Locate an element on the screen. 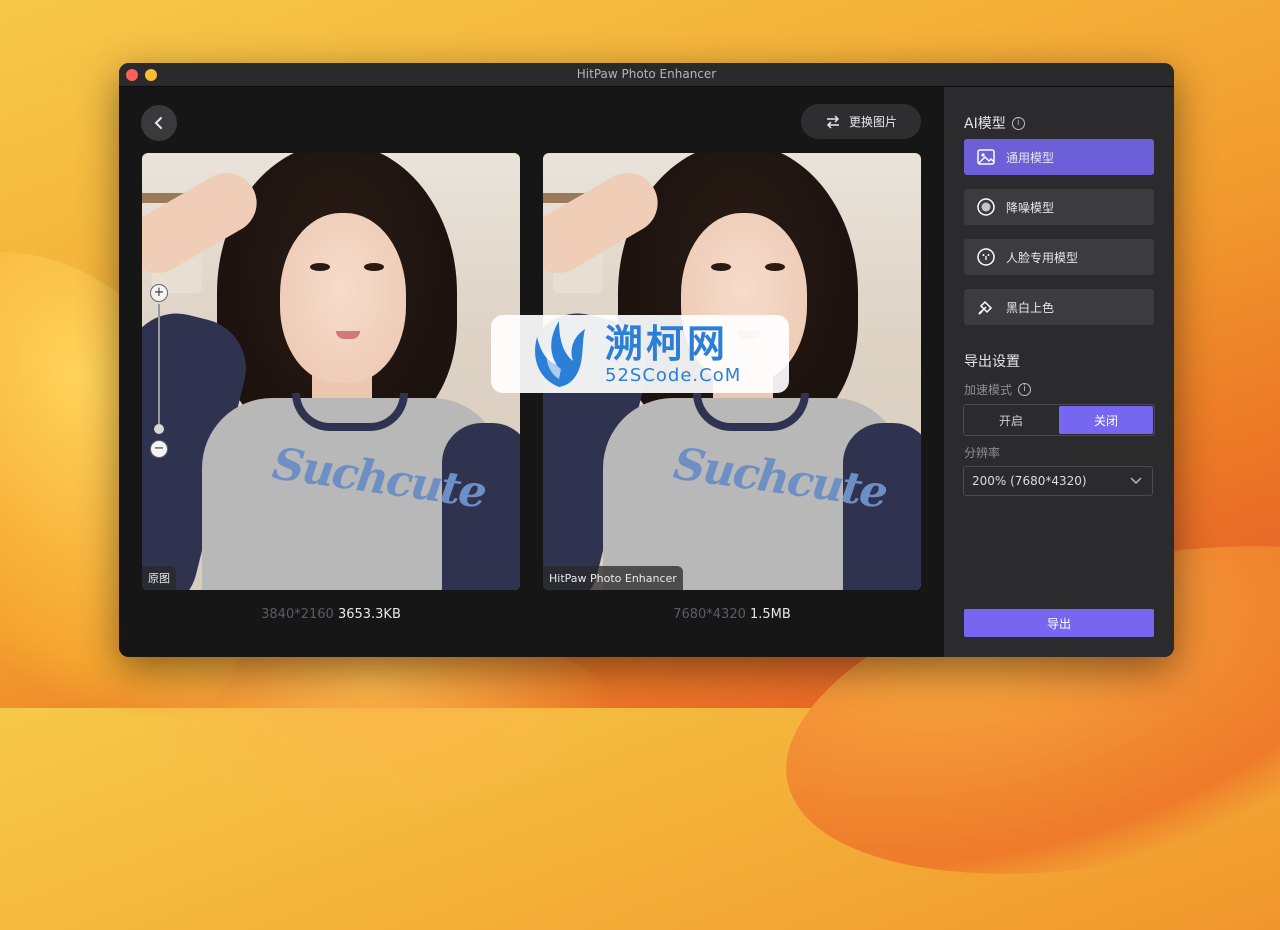 Image resolution: width=1280 pixels, height=930 pixels. model-colorize-button: 黑白上色 is located at coordinates (1059, 307).